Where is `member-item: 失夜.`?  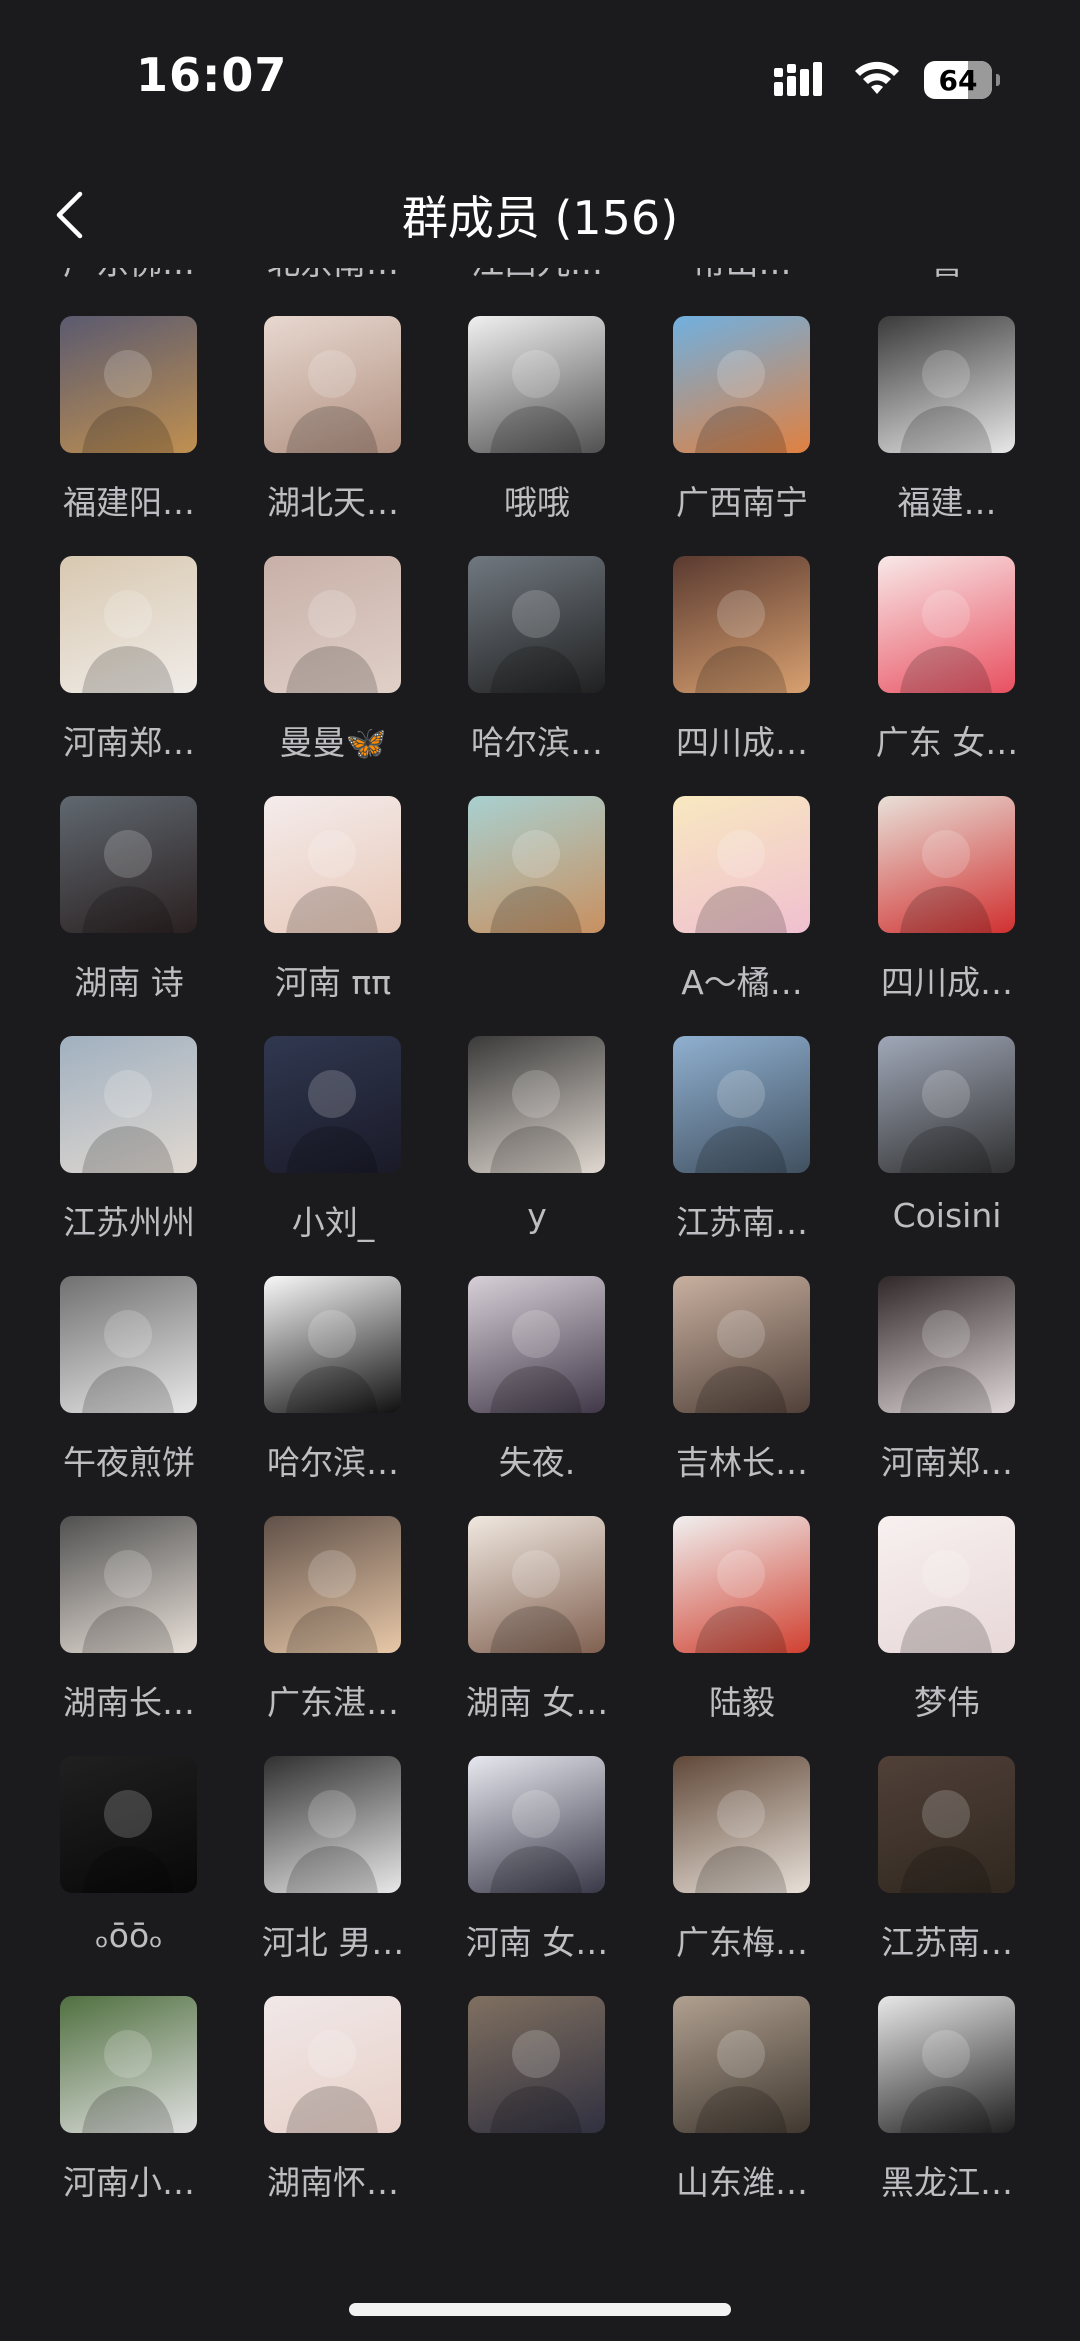 member-item: 失夜. is located at coordinates (537, 1386).